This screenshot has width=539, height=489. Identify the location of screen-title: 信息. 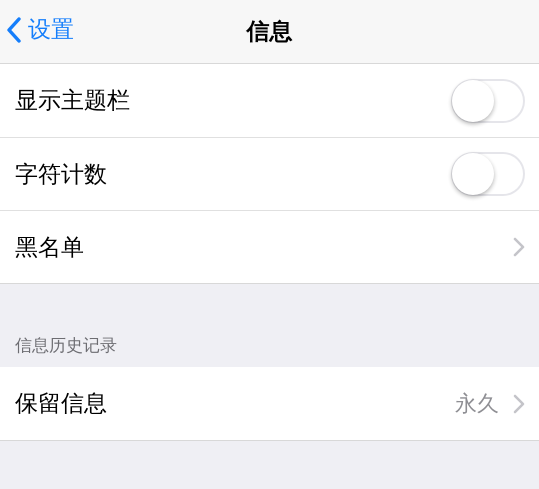
(269, 32).